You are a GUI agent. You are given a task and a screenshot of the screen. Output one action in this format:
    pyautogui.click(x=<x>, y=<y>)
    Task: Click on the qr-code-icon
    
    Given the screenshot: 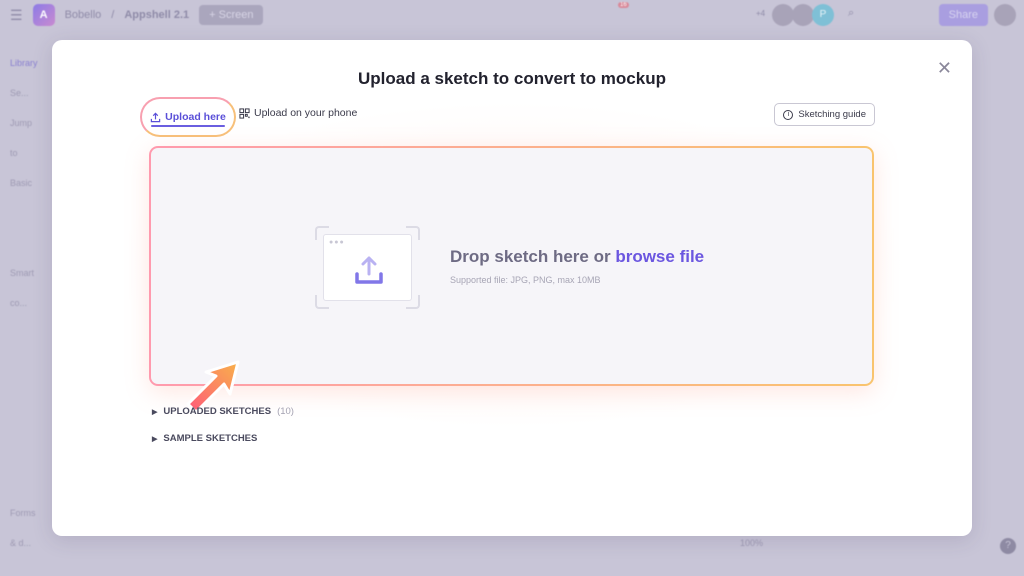 What is the action you would take?
    pyautogui.click(x=244, y=113)
    